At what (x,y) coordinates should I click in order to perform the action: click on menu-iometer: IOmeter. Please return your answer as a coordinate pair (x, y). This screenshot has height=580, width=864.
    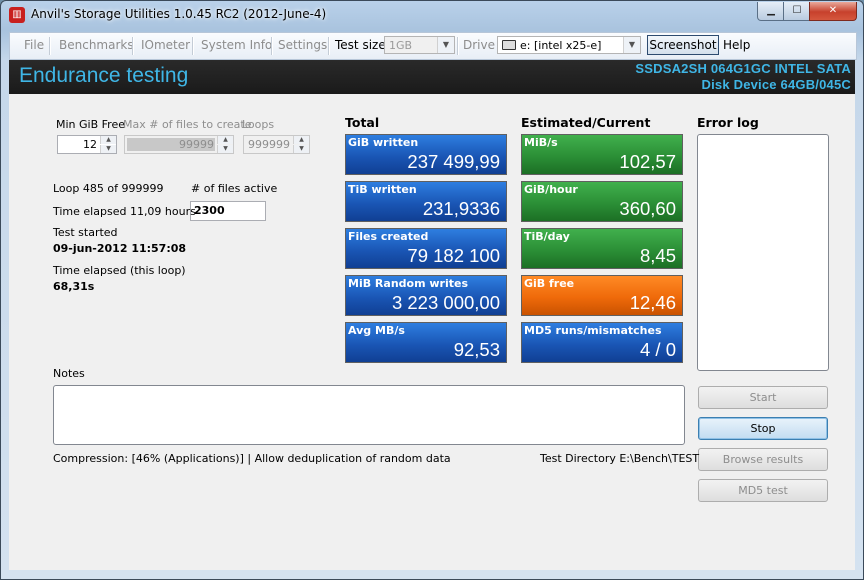
    Looking at the image, I should click on (165, 45).